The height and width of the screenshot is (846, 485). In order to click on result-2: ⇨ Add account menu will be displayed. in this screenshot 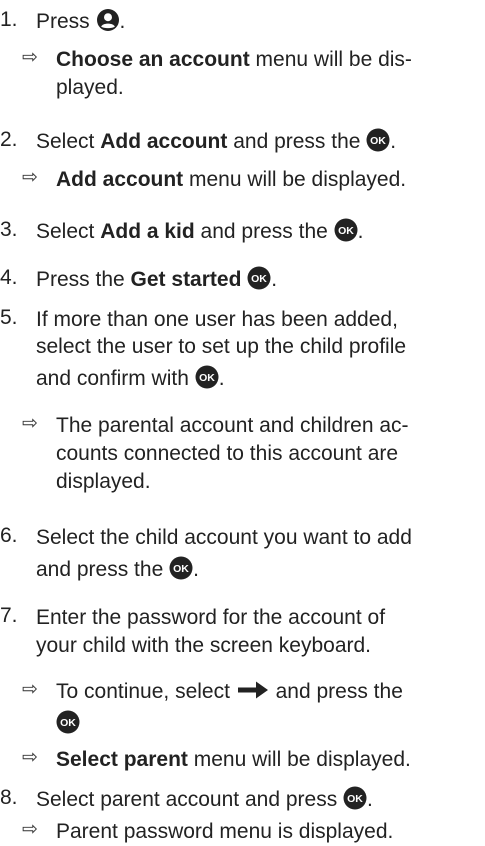, I will do `click(242, 181)`.